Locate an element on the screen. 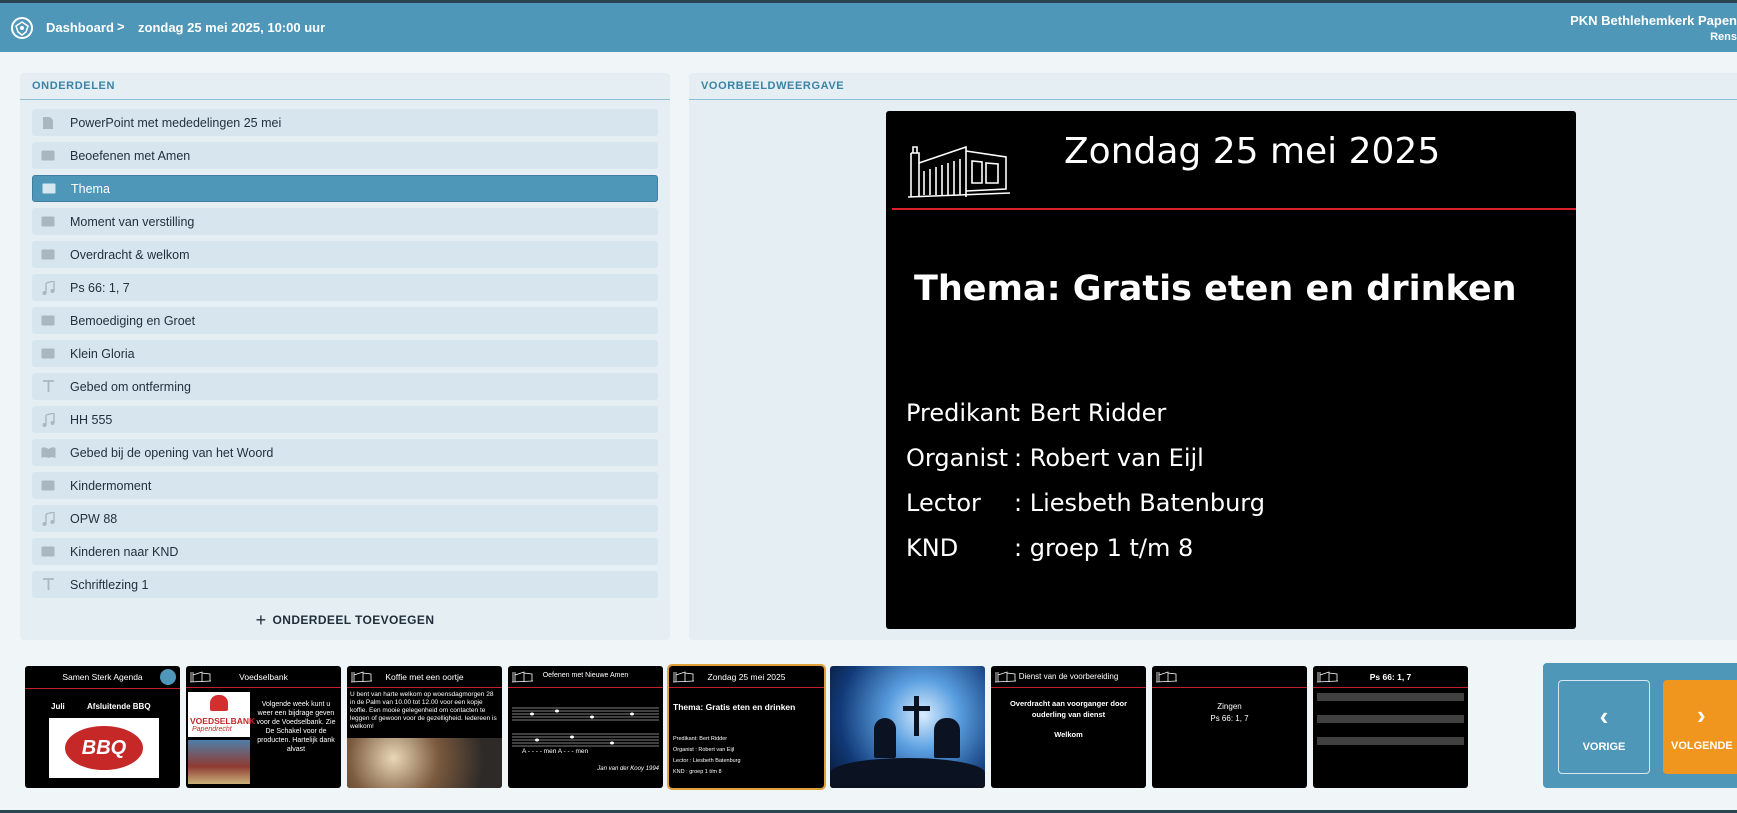  next-button: › VOLGENDE is located at coordinates (1700, 727).